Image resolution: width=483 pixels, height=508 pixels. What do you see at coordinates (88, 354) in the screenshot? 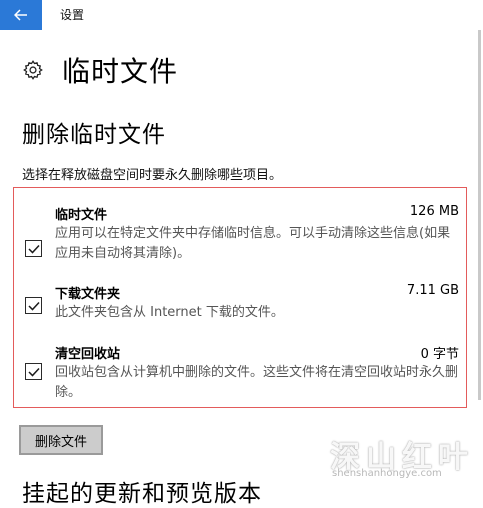
I see `item-title: 清空回收站` at bounding box center [88, 354].